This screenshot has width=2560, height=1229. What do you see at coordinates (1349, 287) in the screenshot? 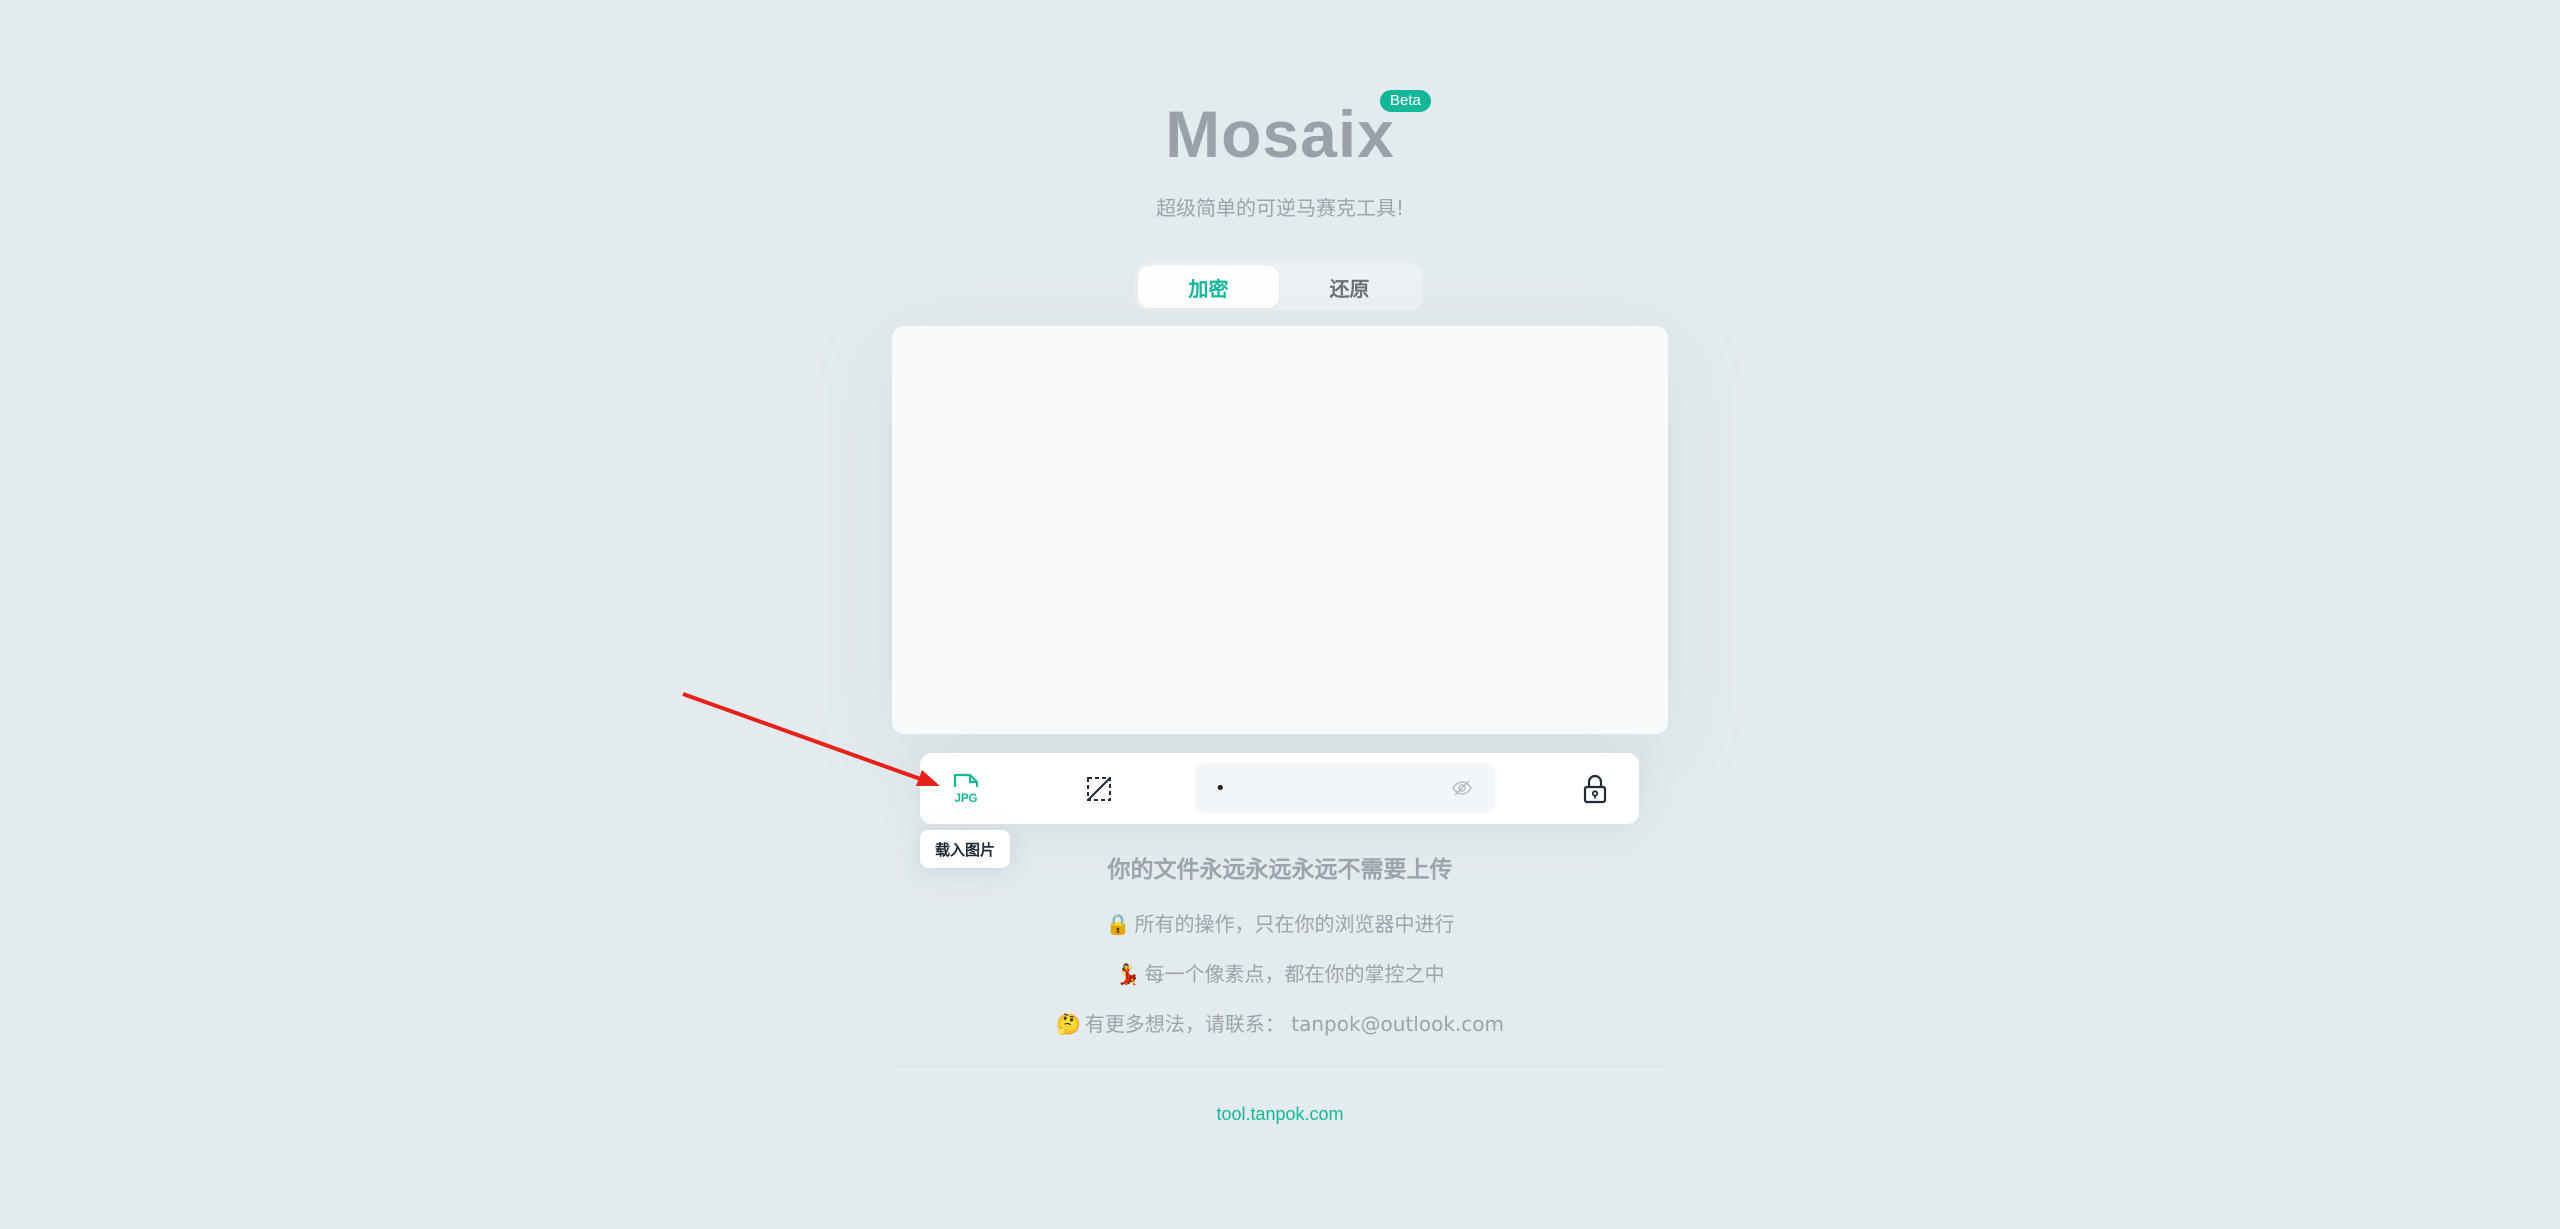
I see `tab-restore: 还原` at bounding box center [1349, 287].